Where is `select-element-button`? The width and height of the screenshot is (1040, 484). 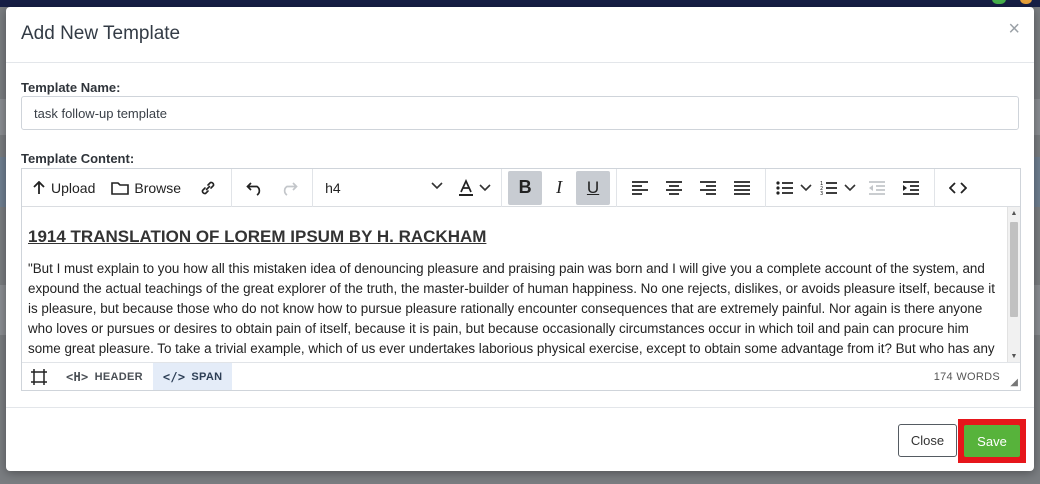
select-element-button is located at coordinates (39, 376).